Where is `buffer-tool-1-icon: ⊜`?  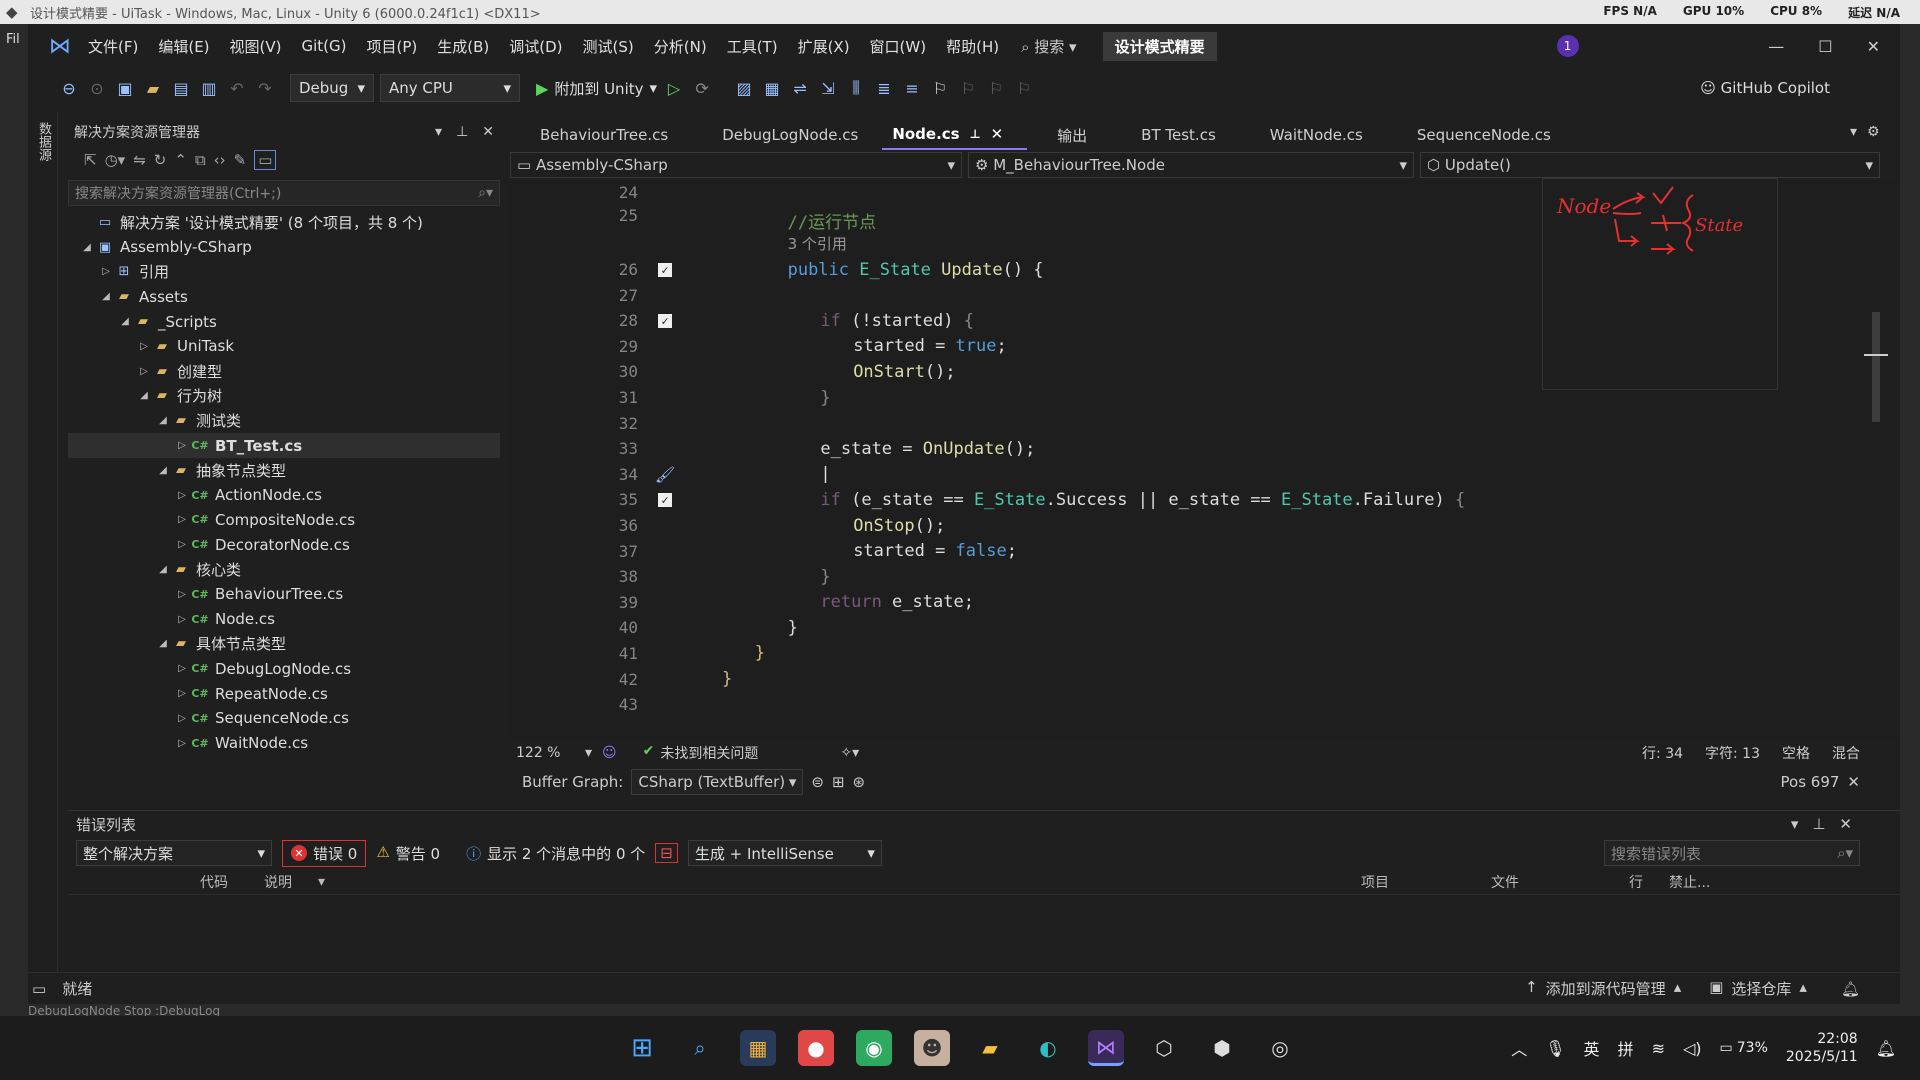
buffer-tool-1-icon: ⊜ is located at coordinates (817, 782).